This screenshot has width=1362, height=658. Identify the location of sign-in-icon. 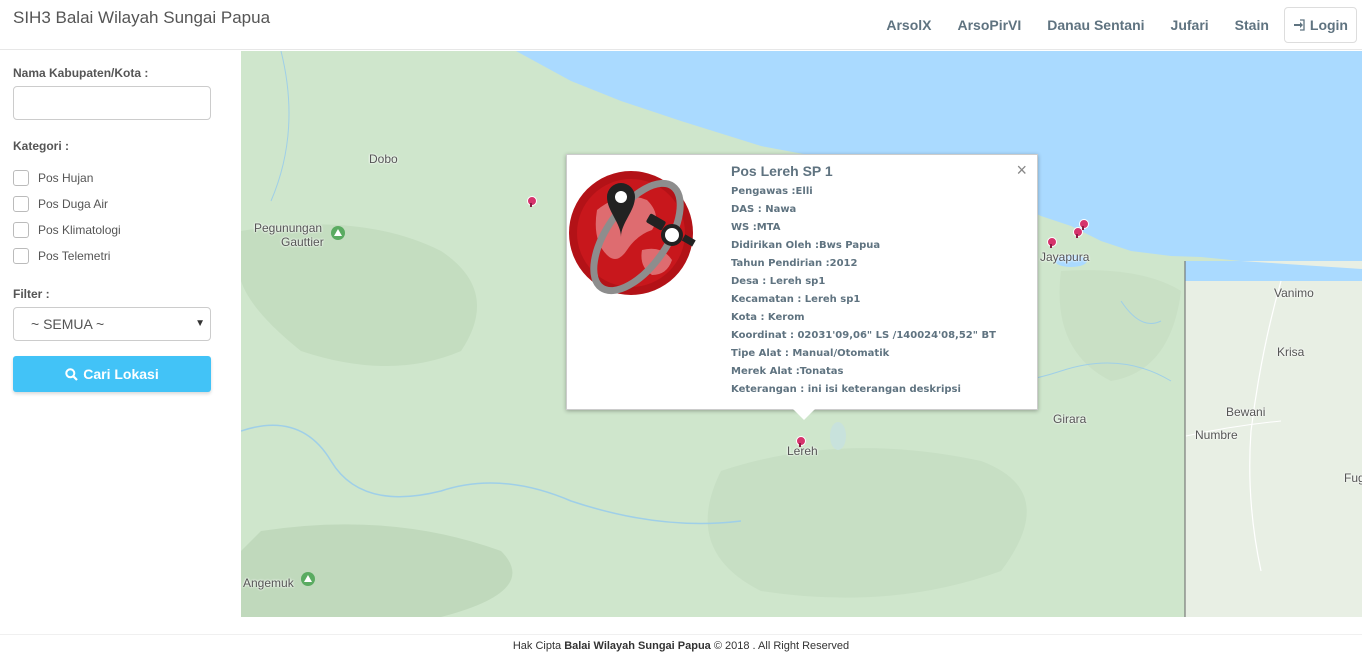
(1299, 25).